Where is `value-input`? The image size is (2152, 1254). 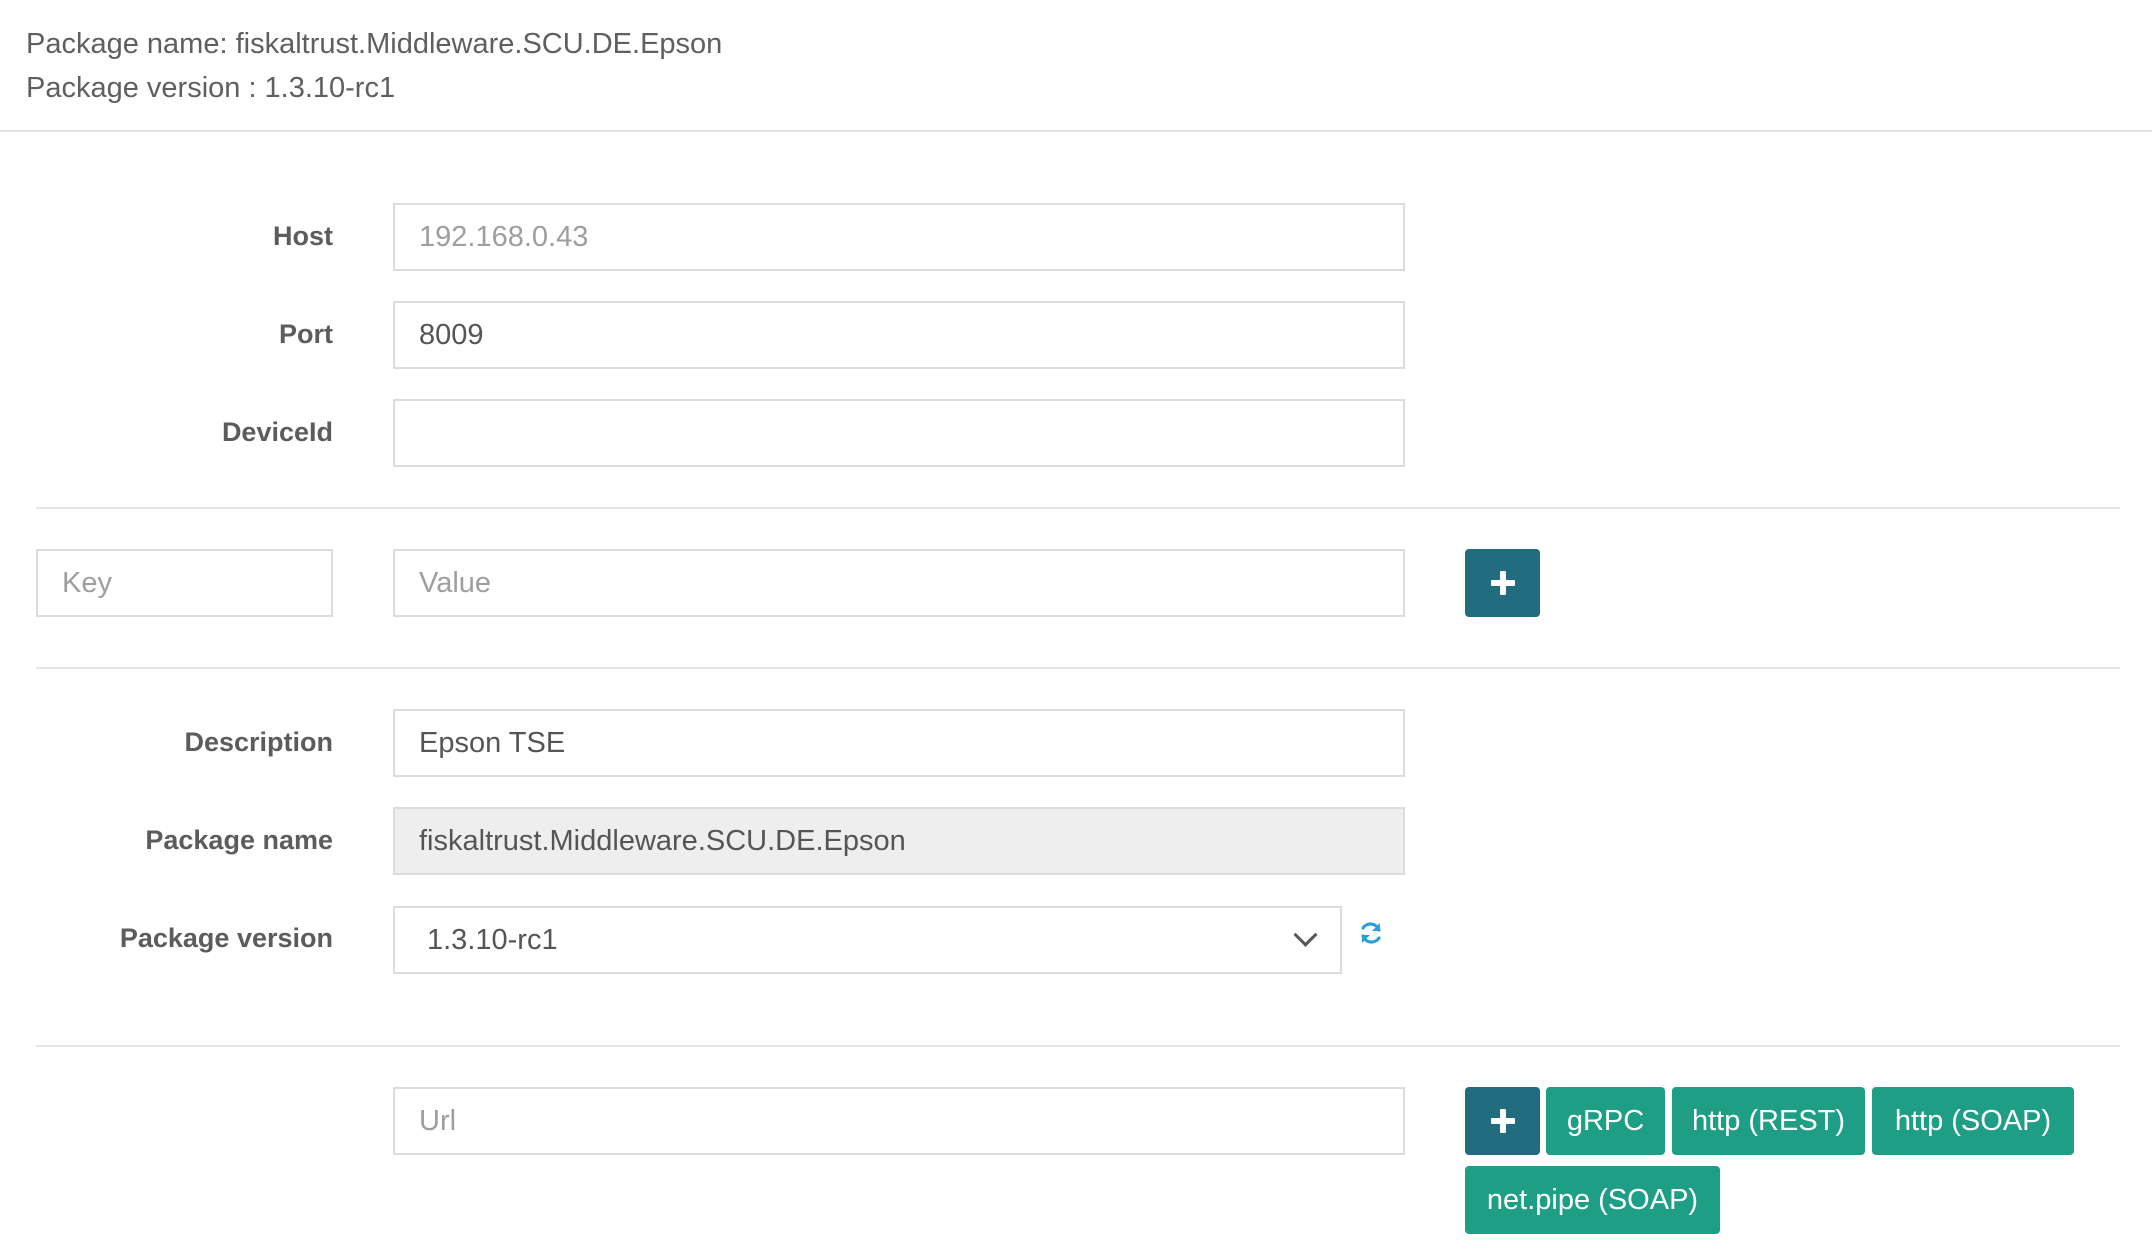 value-input is located at coordinates (899, 583).